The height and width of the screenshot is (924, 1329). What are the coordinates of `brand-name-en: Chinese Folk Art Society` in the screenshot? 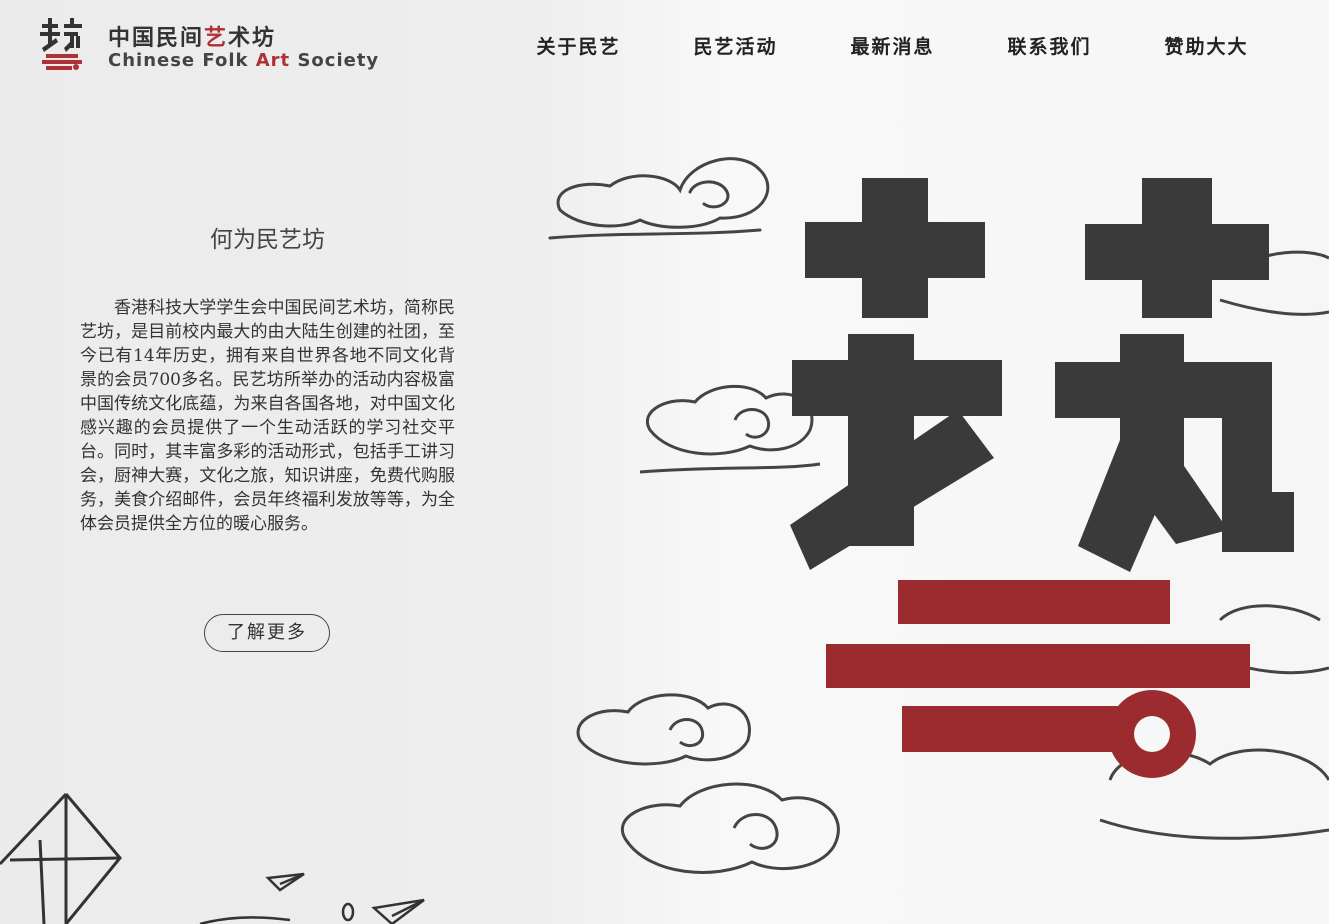 It's located at (244, 60).